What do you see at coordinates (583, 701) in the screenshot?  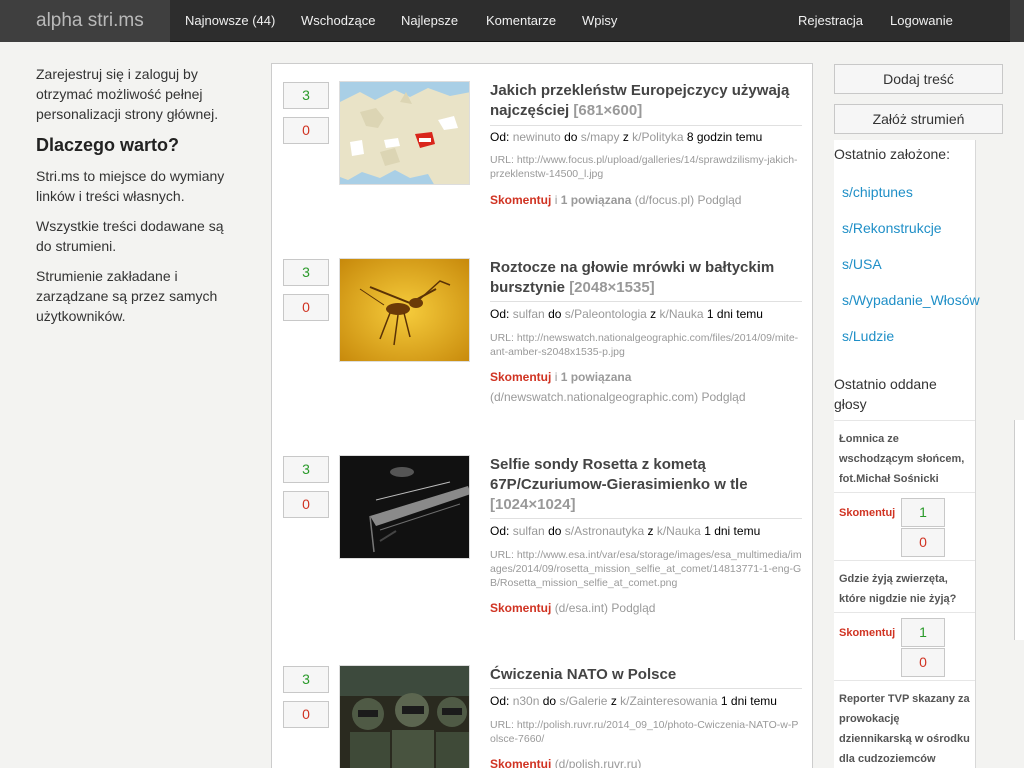 I see `stream-link: s/Galerie` at bounding box center [583, 701].